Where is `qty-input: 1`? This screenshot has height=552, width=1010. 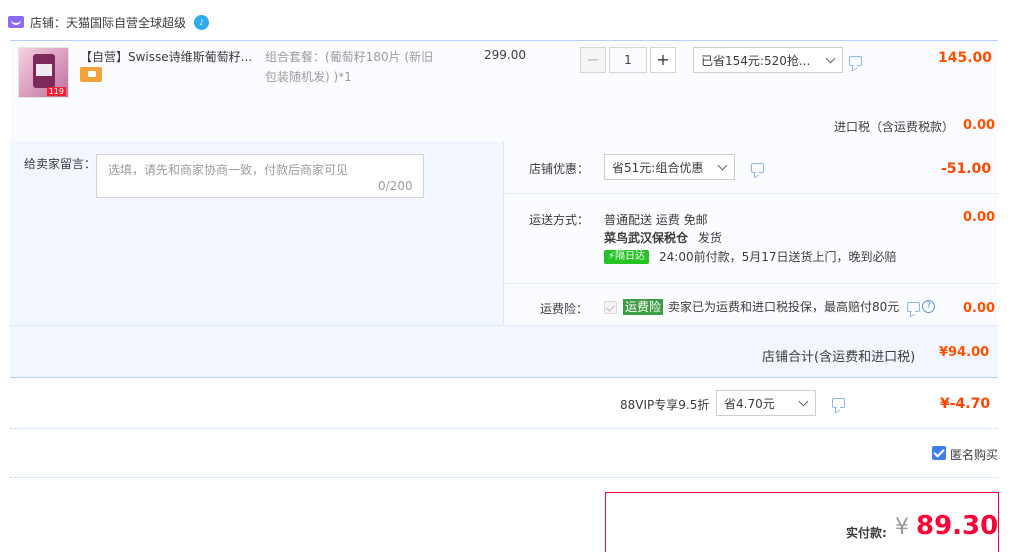 qty-input: 1 is located at coordinates (628, 60).